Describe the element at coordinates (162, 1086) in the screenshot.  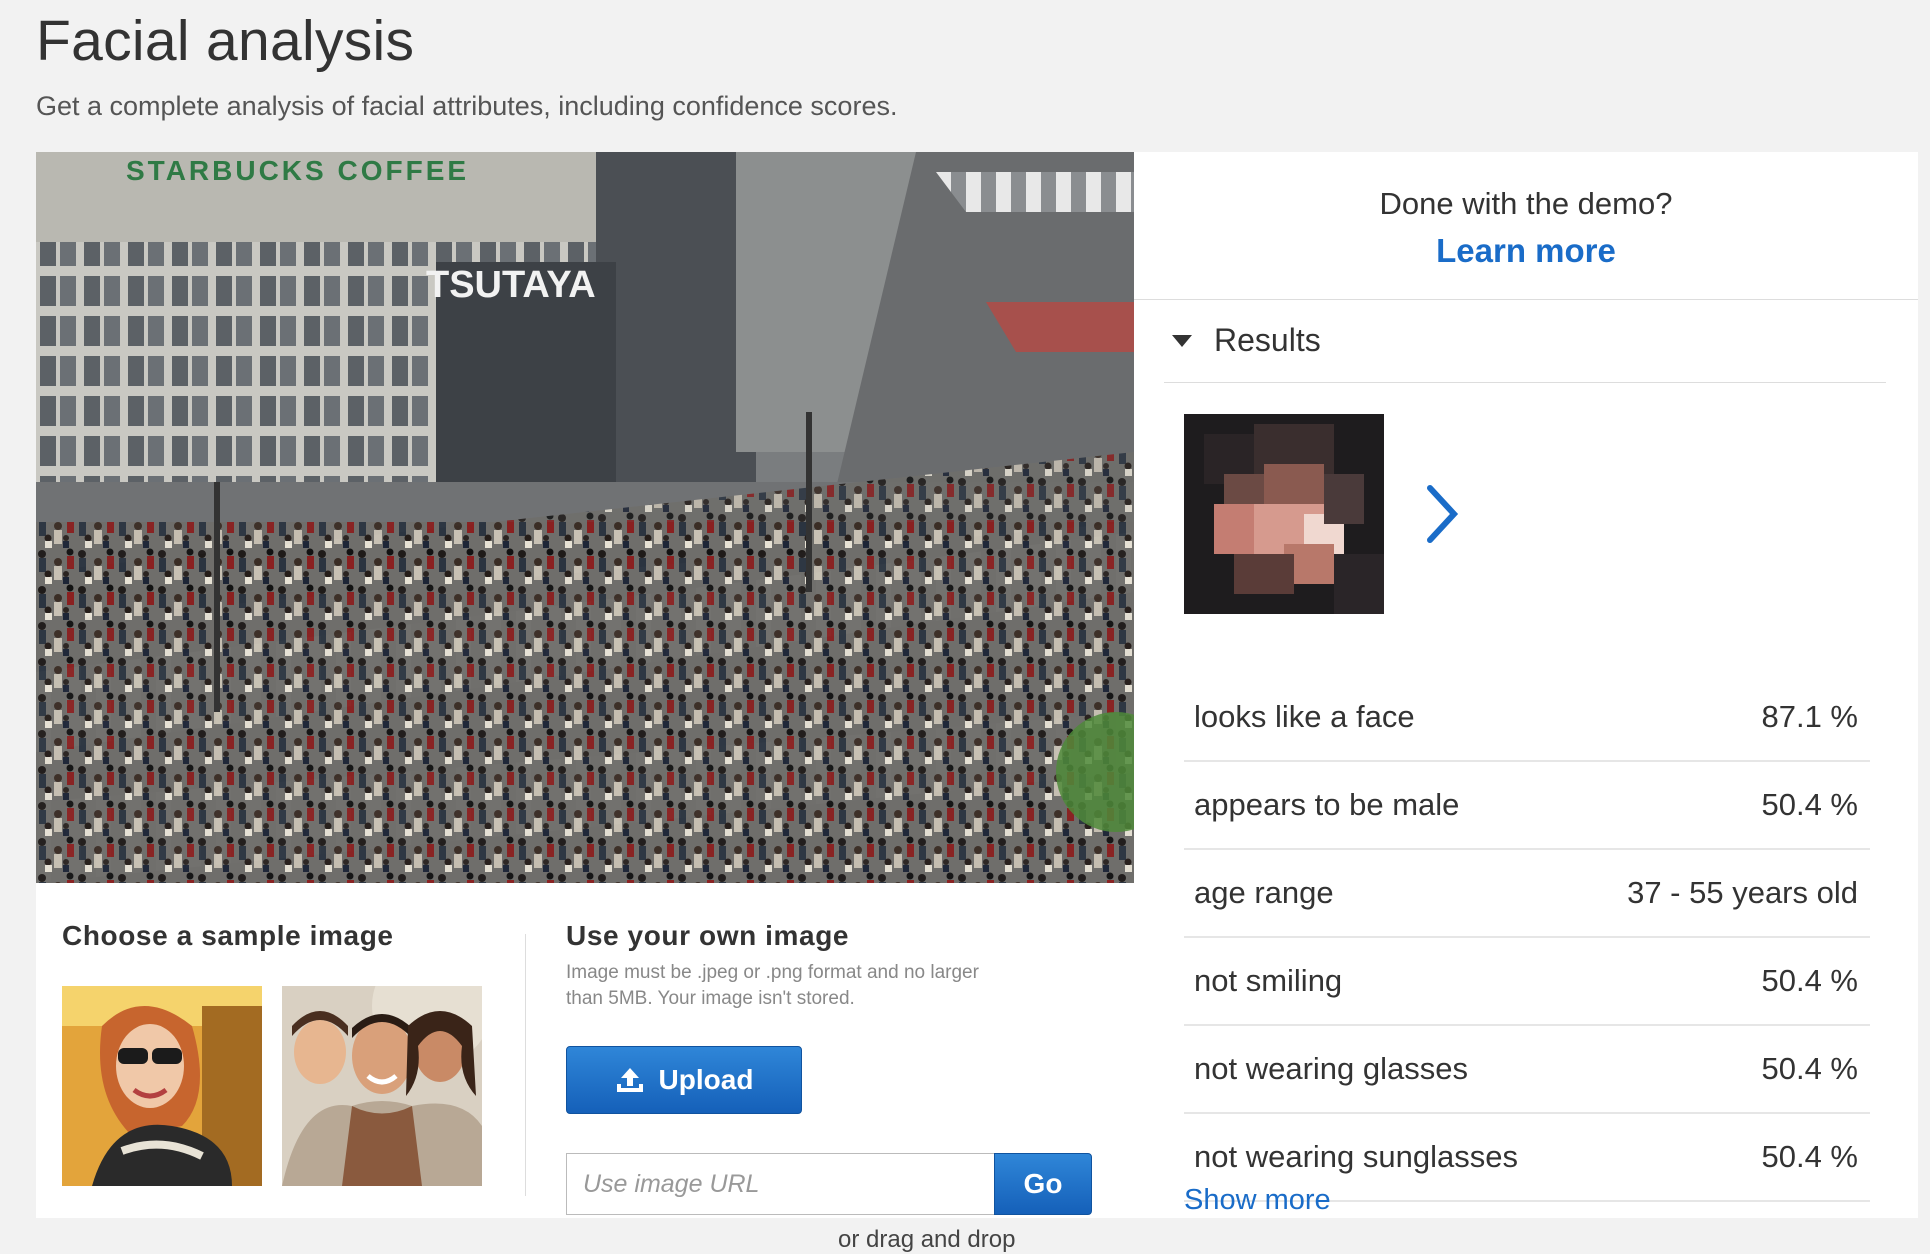
I see `sample-image-woman-sunglasses` at that location.